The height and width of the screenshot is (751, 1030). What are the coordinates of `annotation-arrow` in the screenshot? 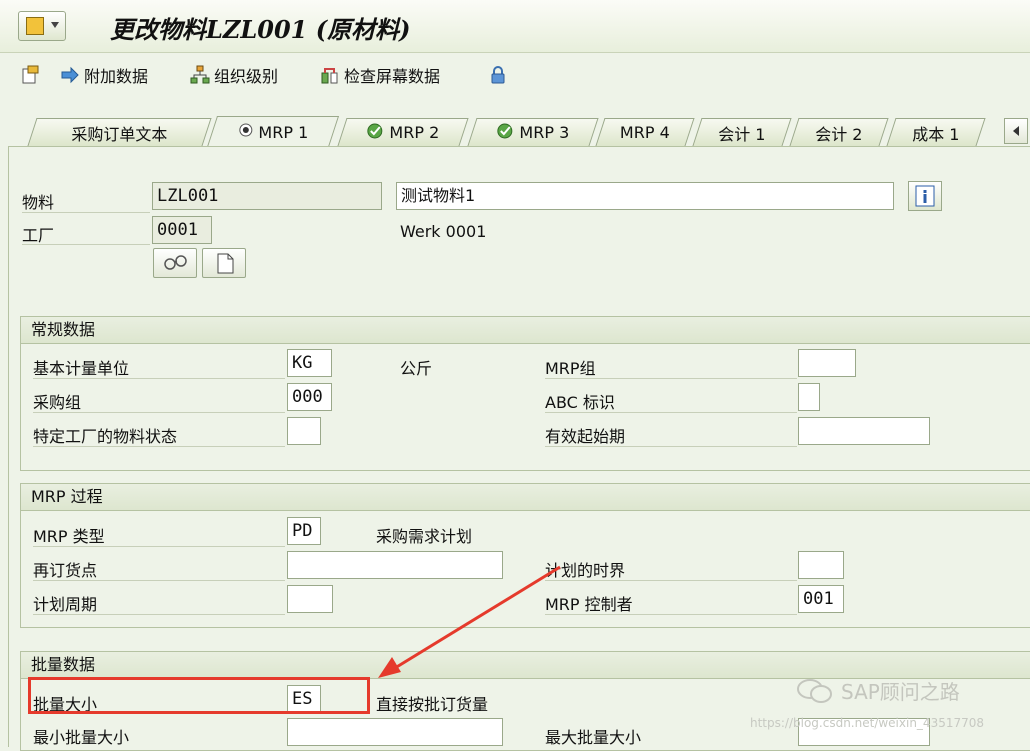 It's located at (469, 621).